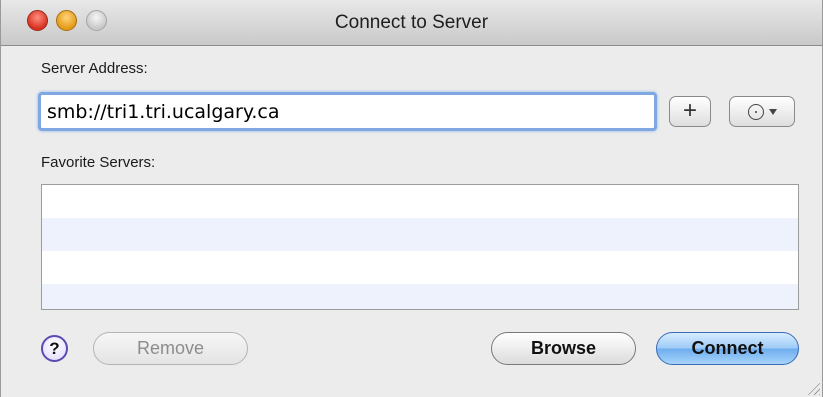 This screenshot has width=823, height=397. I want to click on recent-servers-button, so click(762, 111).